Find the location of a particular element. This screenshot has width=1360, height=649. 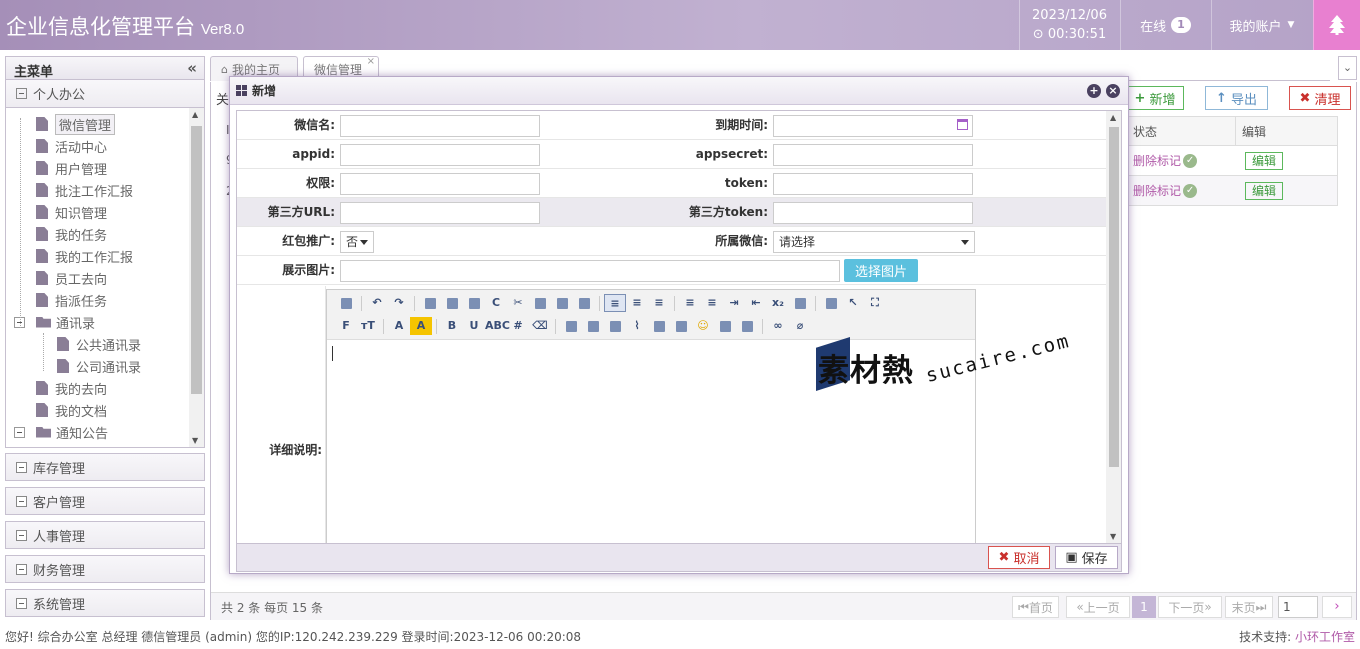

fullscreen-icon: ⛶ is located at coordinates (875, 303).